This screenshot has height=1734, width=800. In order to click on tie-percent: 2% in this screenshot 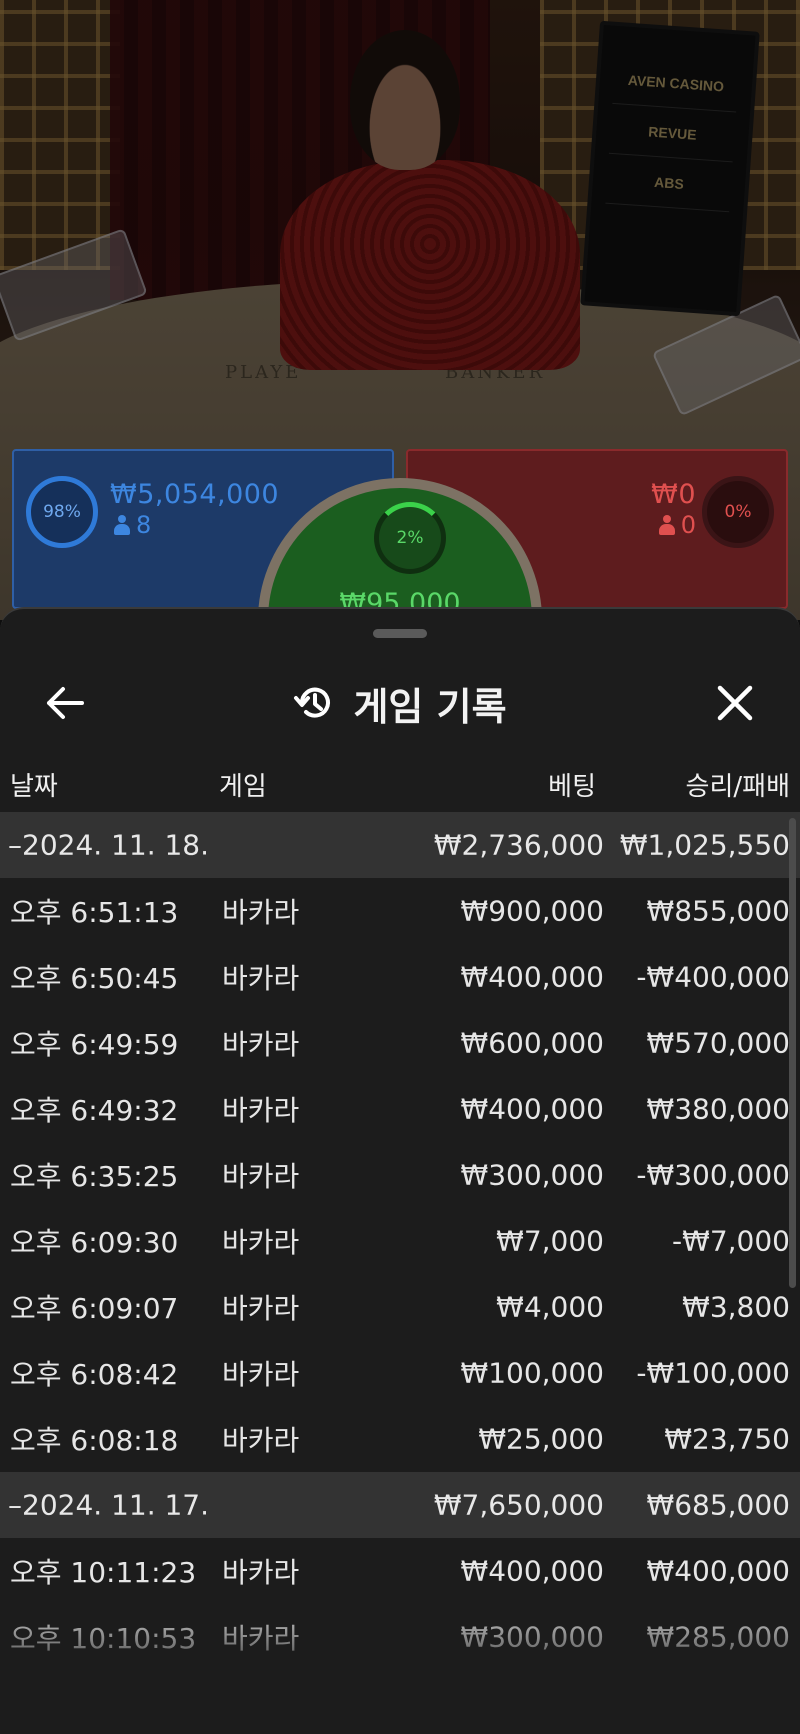, I will do `click(410, 538)`.